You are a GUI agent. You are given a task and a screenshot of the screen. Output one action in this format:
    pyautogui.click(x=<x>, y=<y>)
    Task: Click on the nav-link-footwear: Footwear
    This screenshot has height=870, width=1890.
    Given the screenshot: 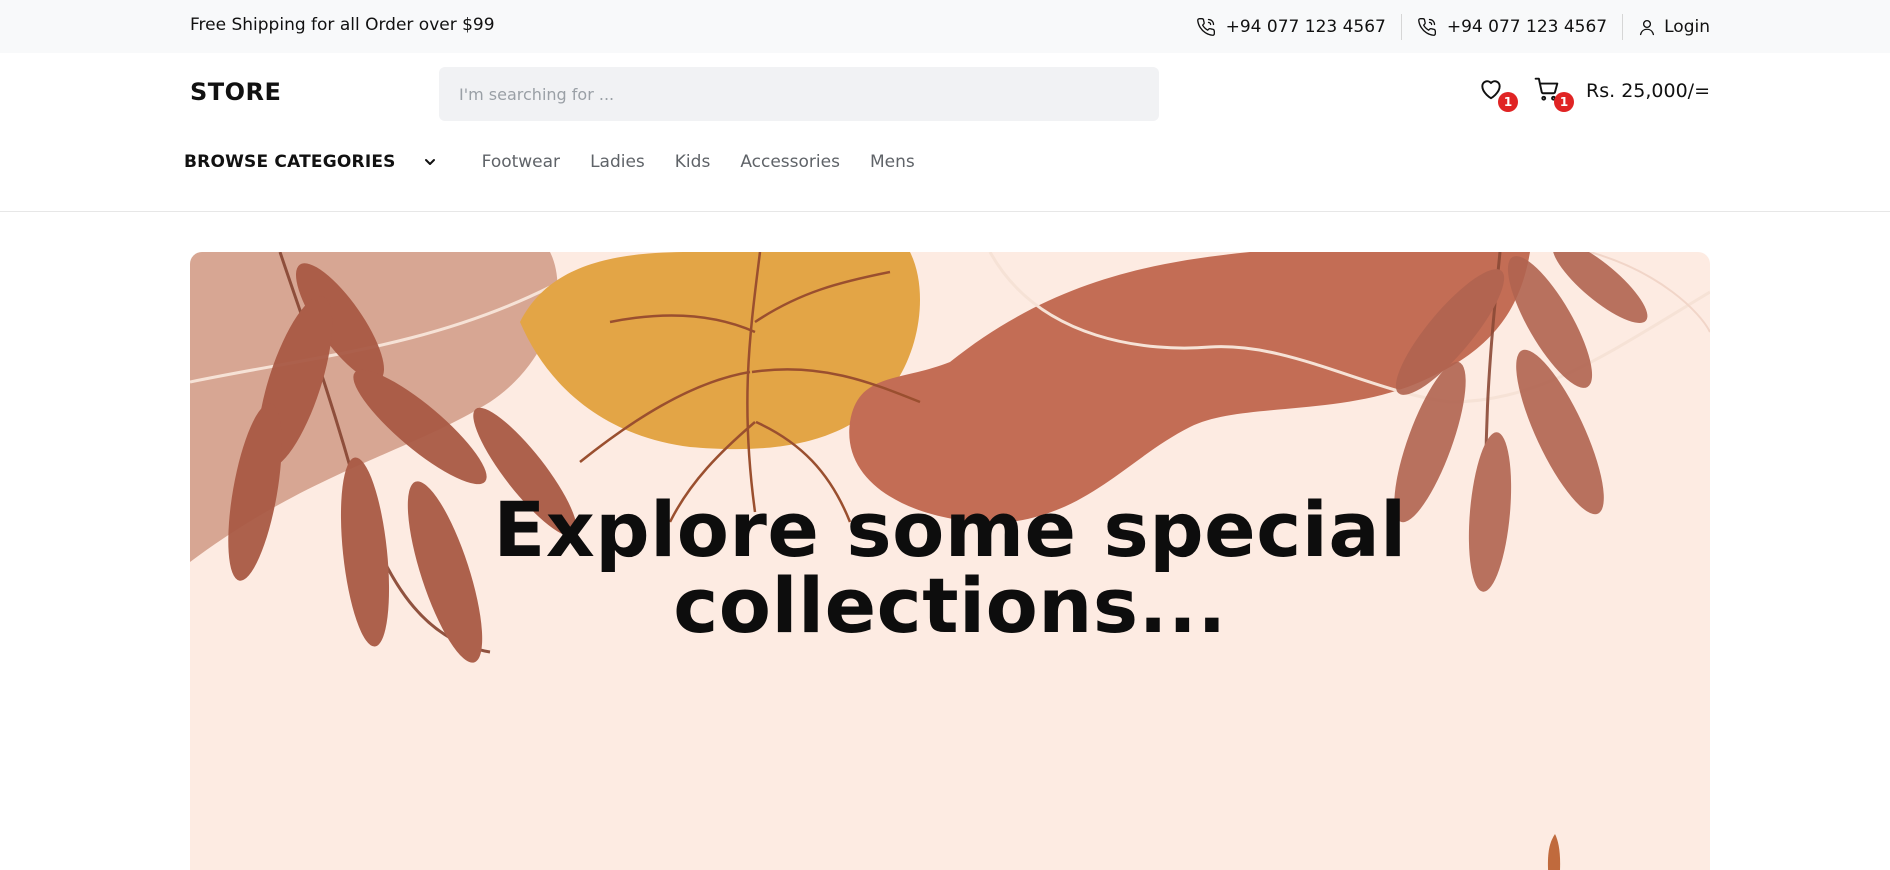 What is the action you would take?
    pyautogui.click(x=521, y=162)
    